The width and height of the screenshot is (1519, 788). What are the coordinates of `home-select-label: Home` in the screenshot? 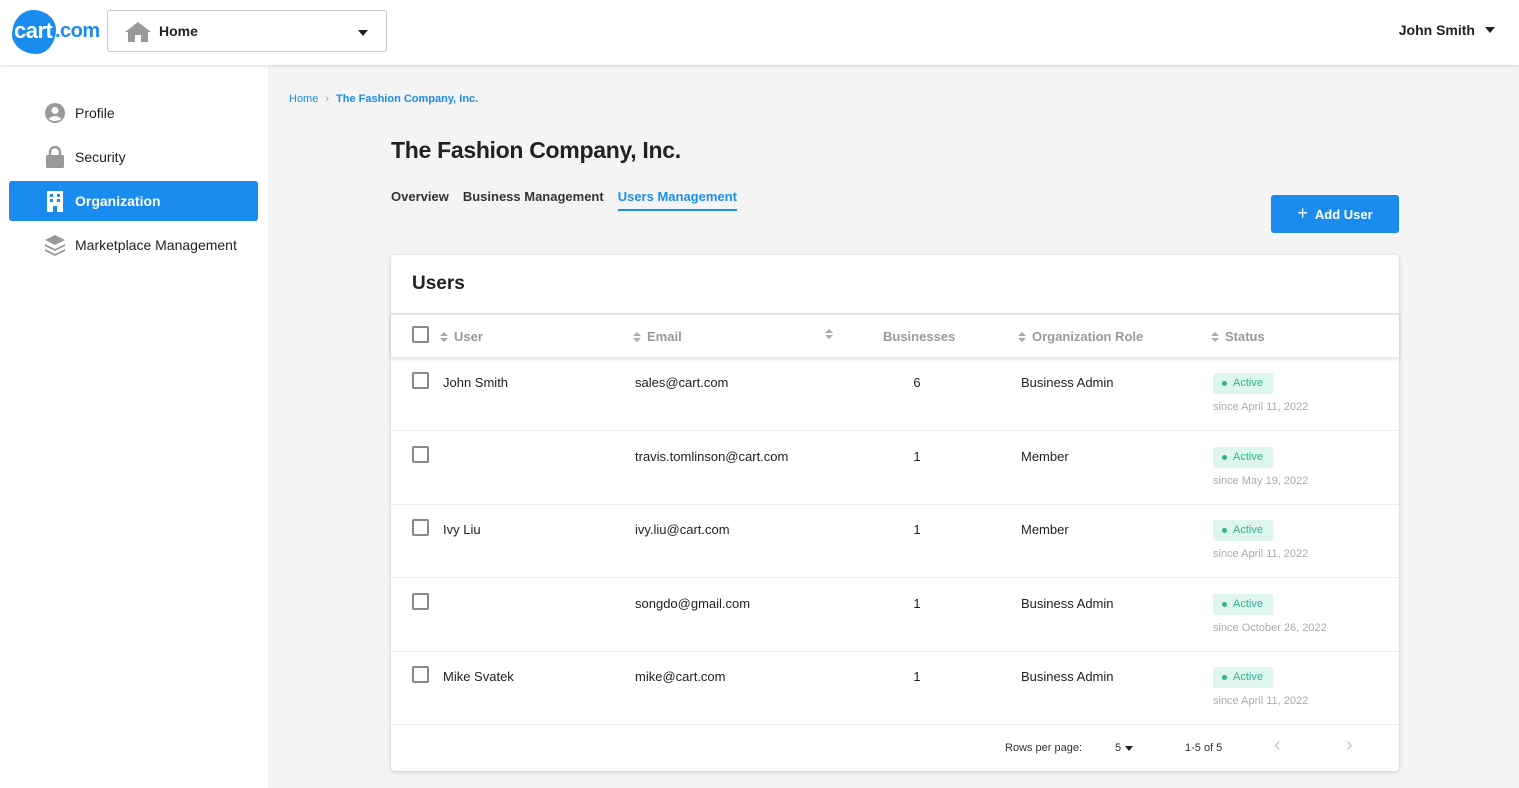 It's located at (178, 31).